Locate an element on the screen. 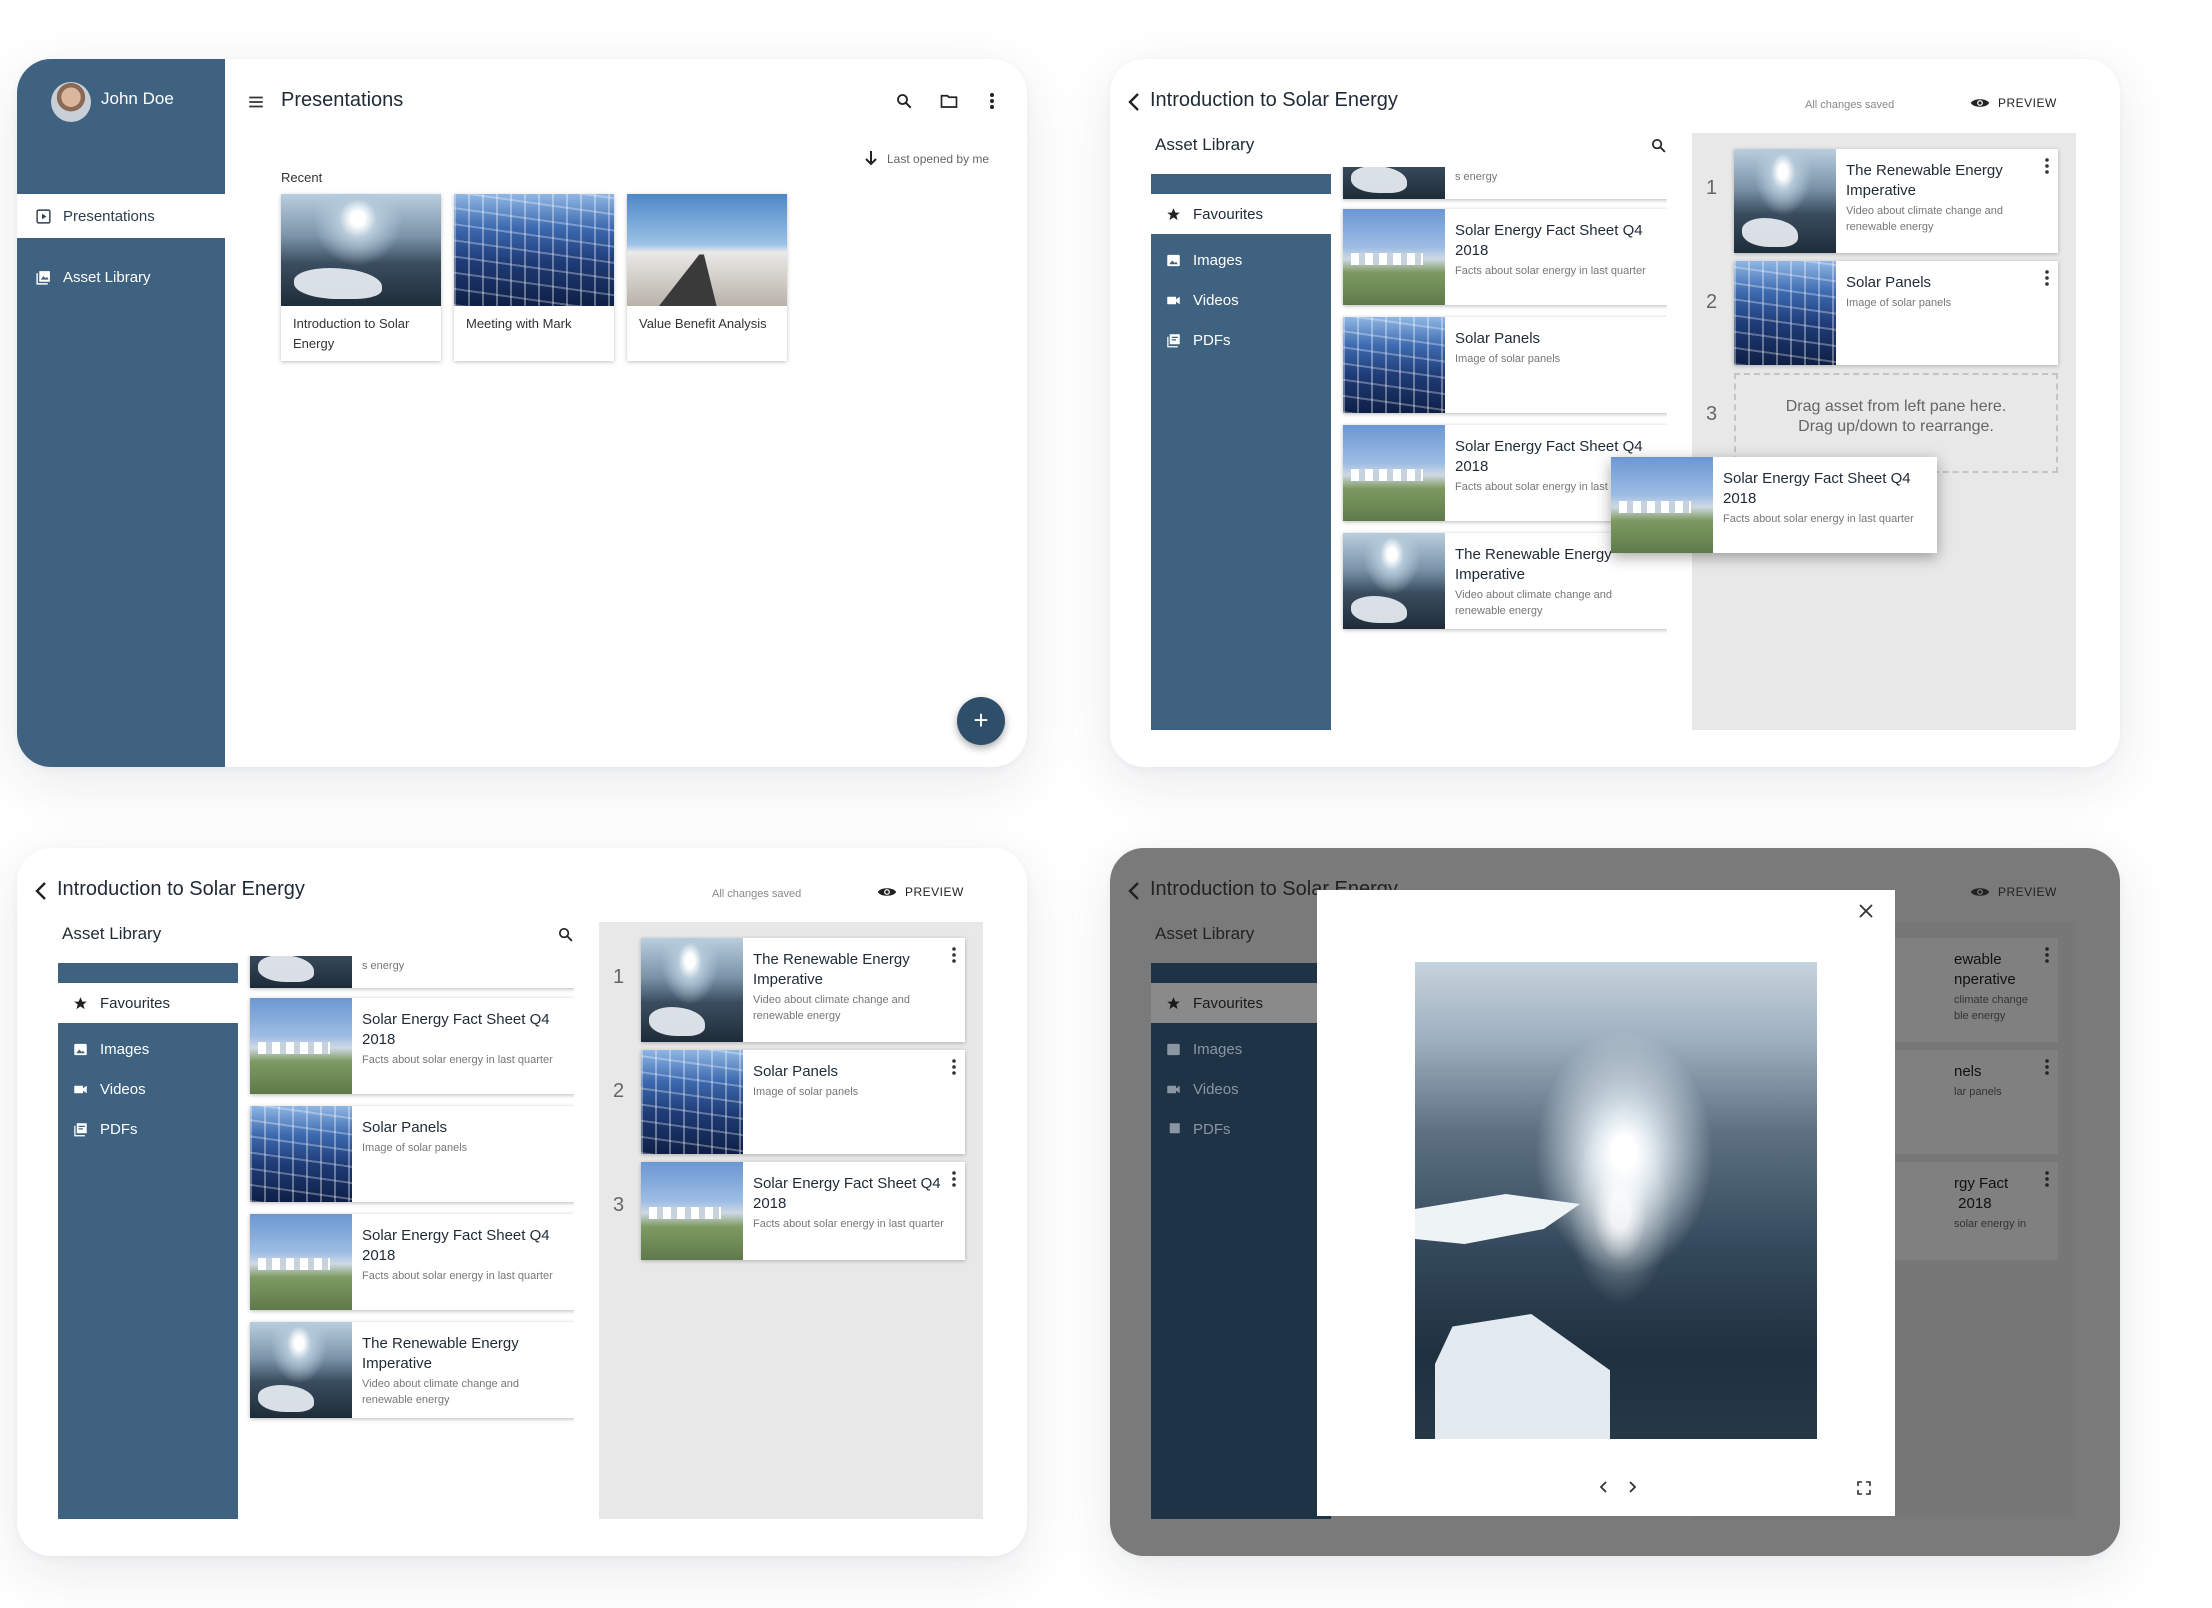  sort-label: Last opened by me is located at coordinates (938, 159).